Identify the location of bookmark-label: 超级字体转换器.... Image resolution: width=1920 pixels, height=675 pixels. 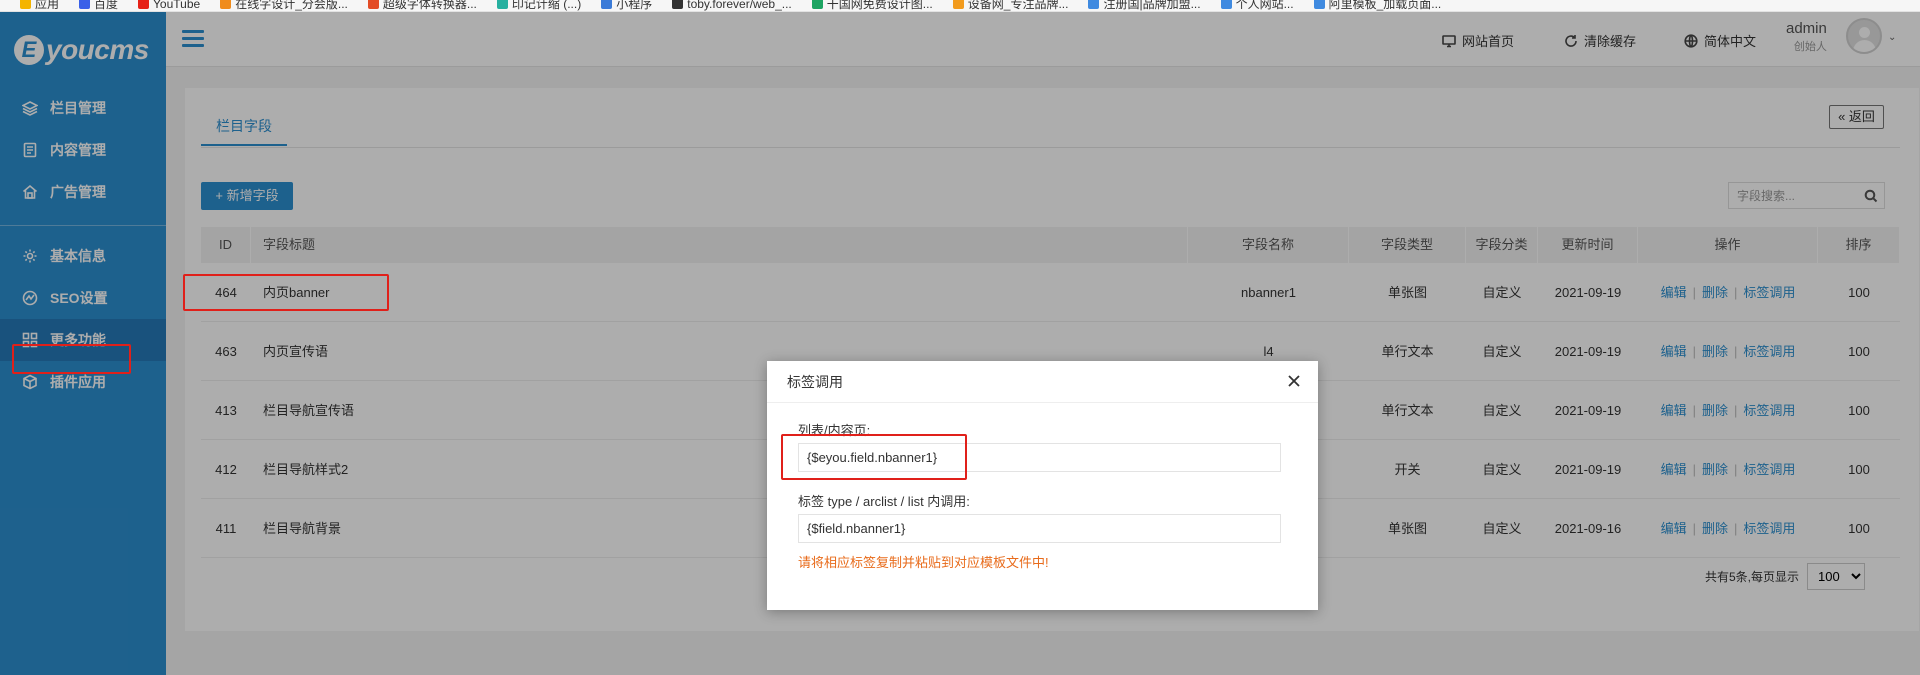
(429, 5).